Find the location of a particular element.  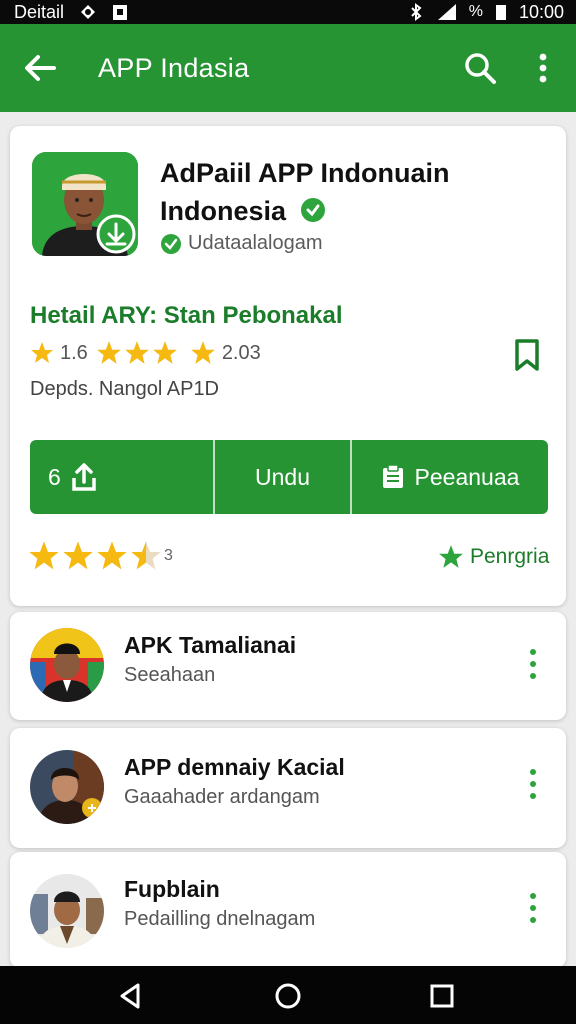

developer-row: Udataalalogam is located at coordinates (241, 243).